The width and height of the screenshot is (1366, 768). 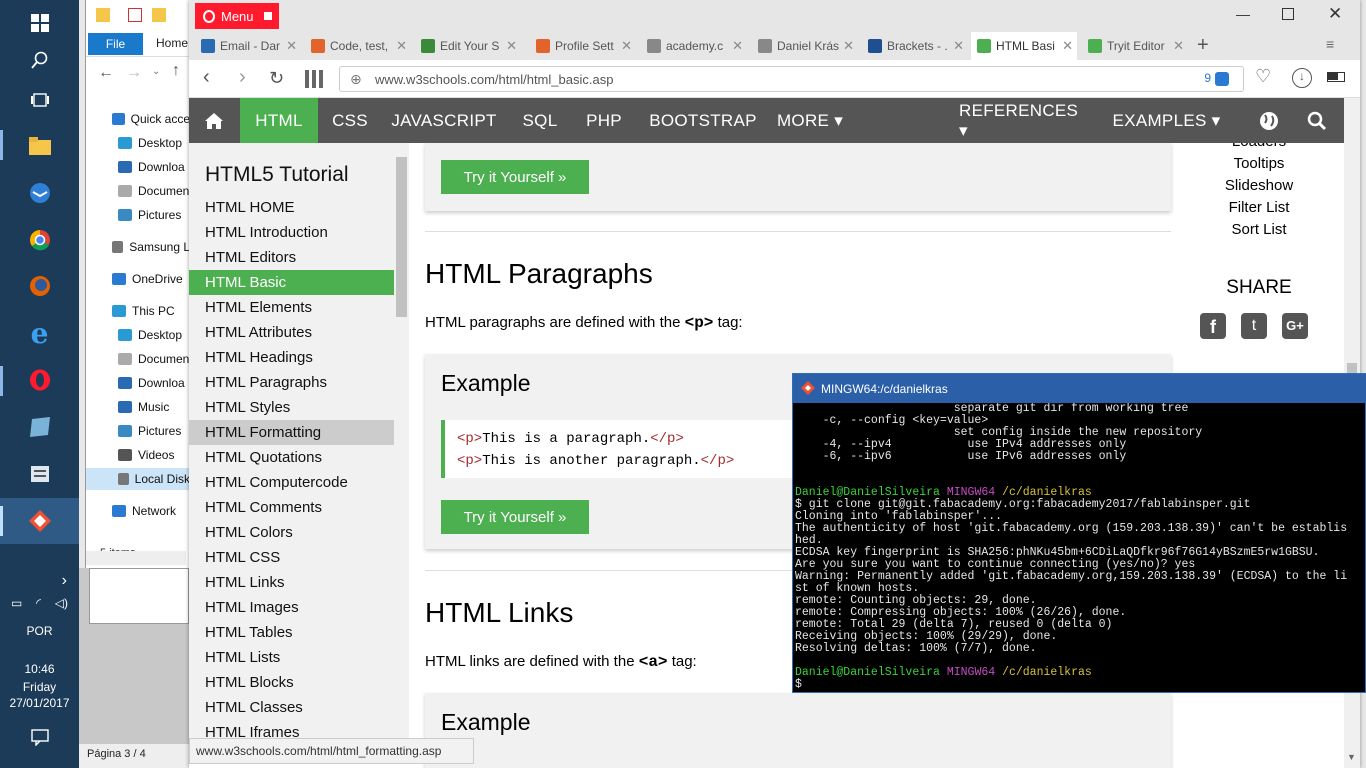 I want to click on downloads-icon: ↓, so click(x=1302, y=78).